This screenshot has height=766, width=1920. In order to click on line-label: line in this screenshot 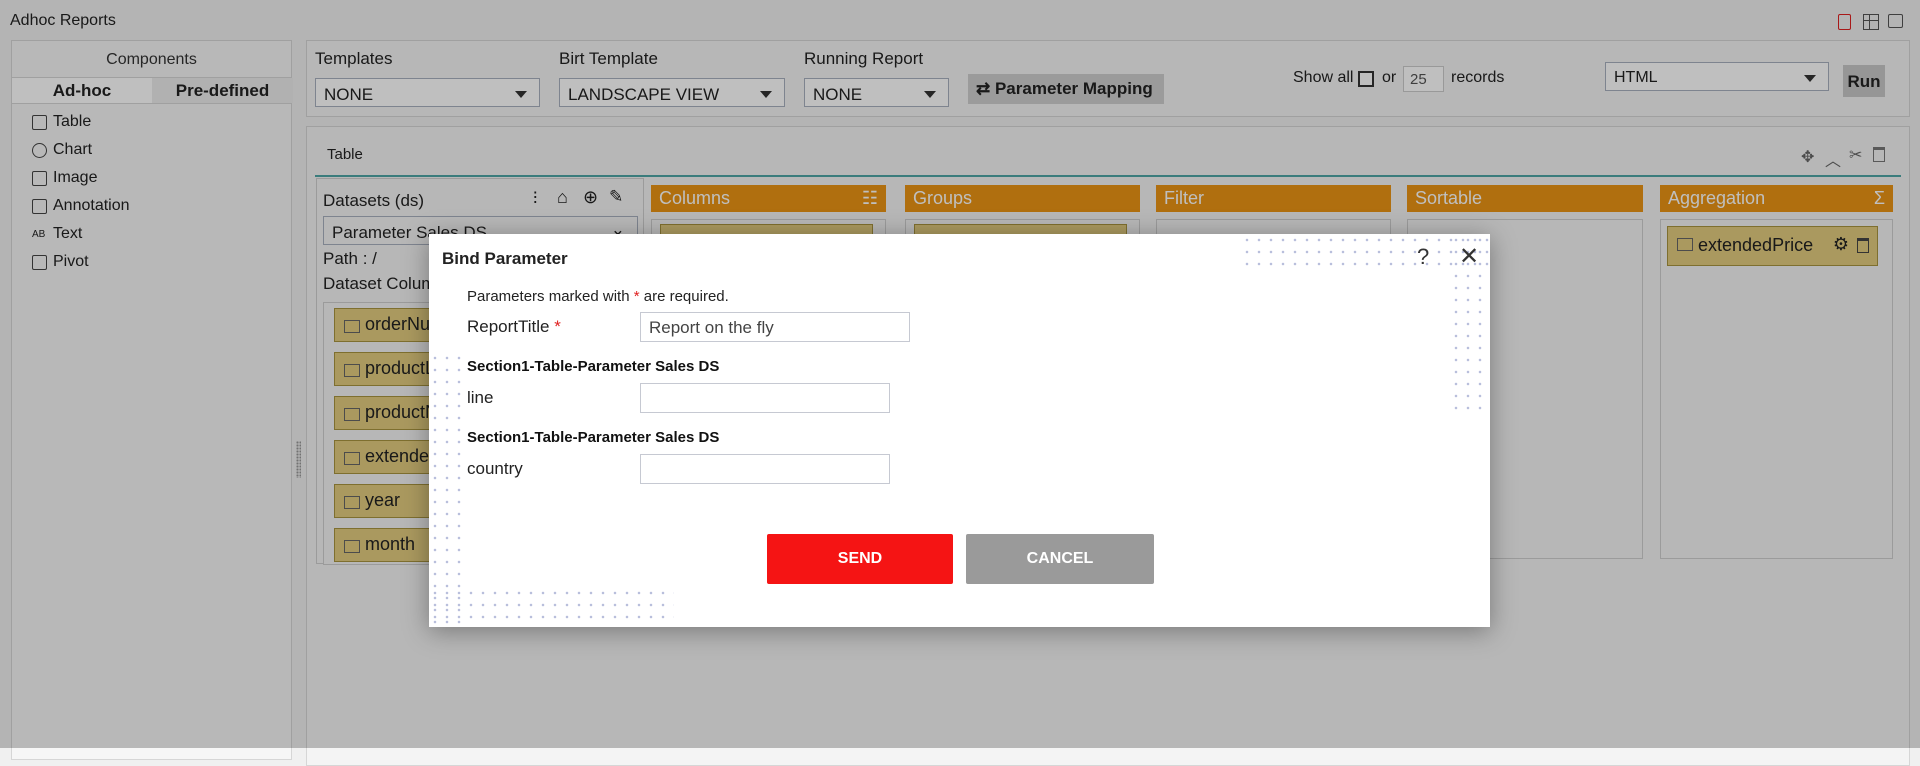, I will do `click(480, 397)`.